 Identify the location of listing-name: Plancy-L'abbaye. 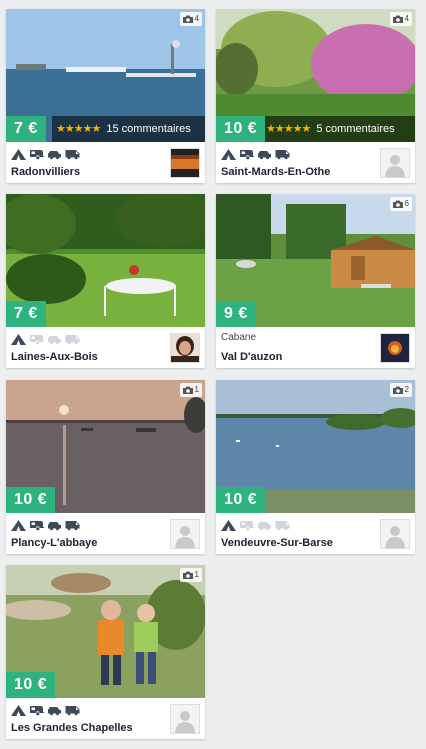
(54, 543).